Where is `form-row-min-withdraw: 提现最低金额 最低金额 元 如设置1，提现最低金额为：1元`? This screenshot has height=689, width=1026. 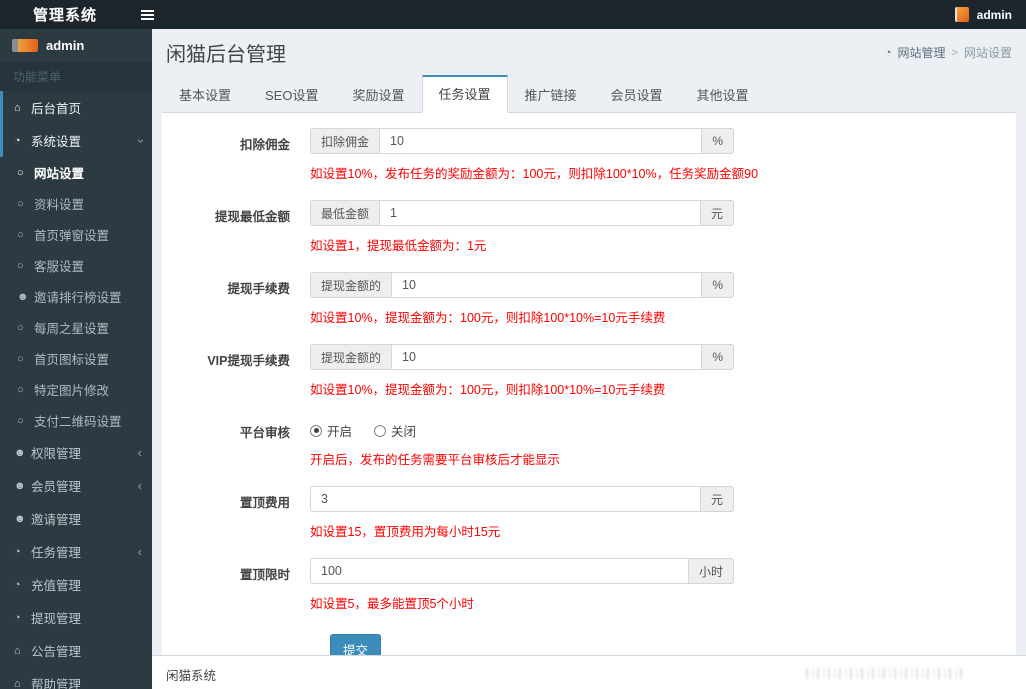 form-row-min-withdraw: 提现最低金额 最低金额 元 如设置1，提现最低金额为：1元 is located at coordinates (589, 234).